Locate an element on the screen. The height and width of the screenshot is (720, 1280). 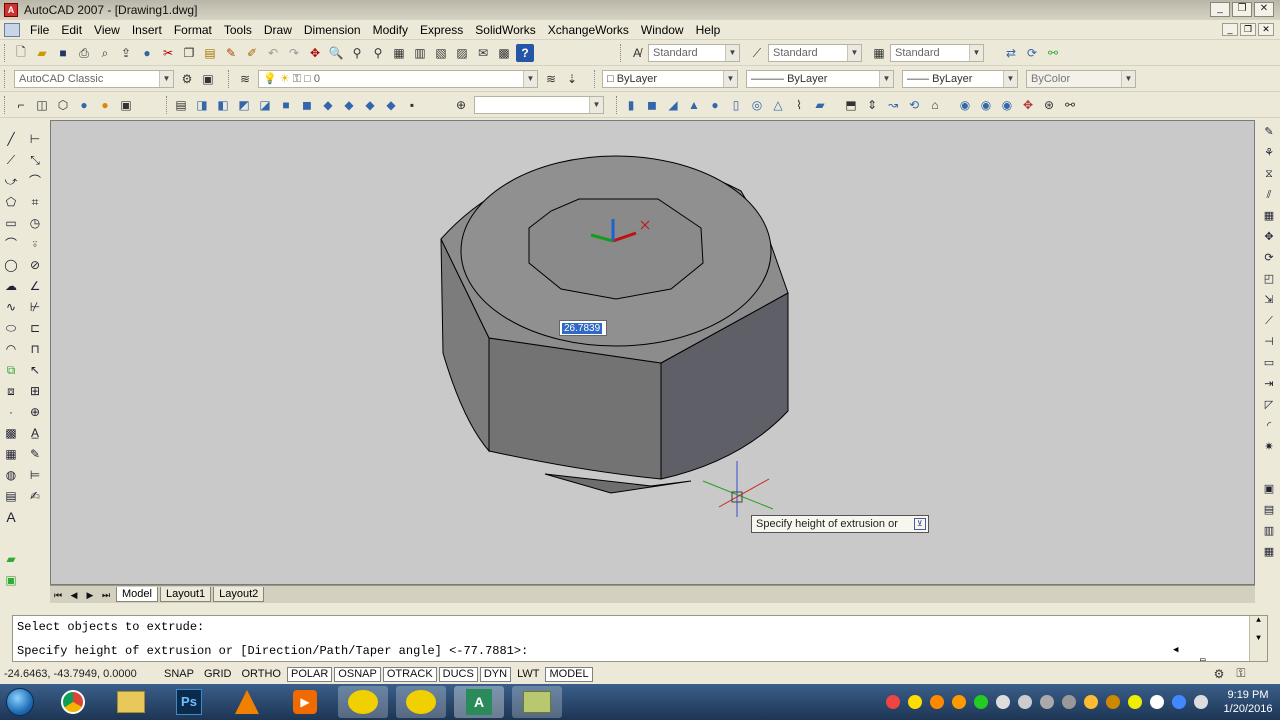
dimension-arc-icon: ⌒ is located at coordinates (35, 181).